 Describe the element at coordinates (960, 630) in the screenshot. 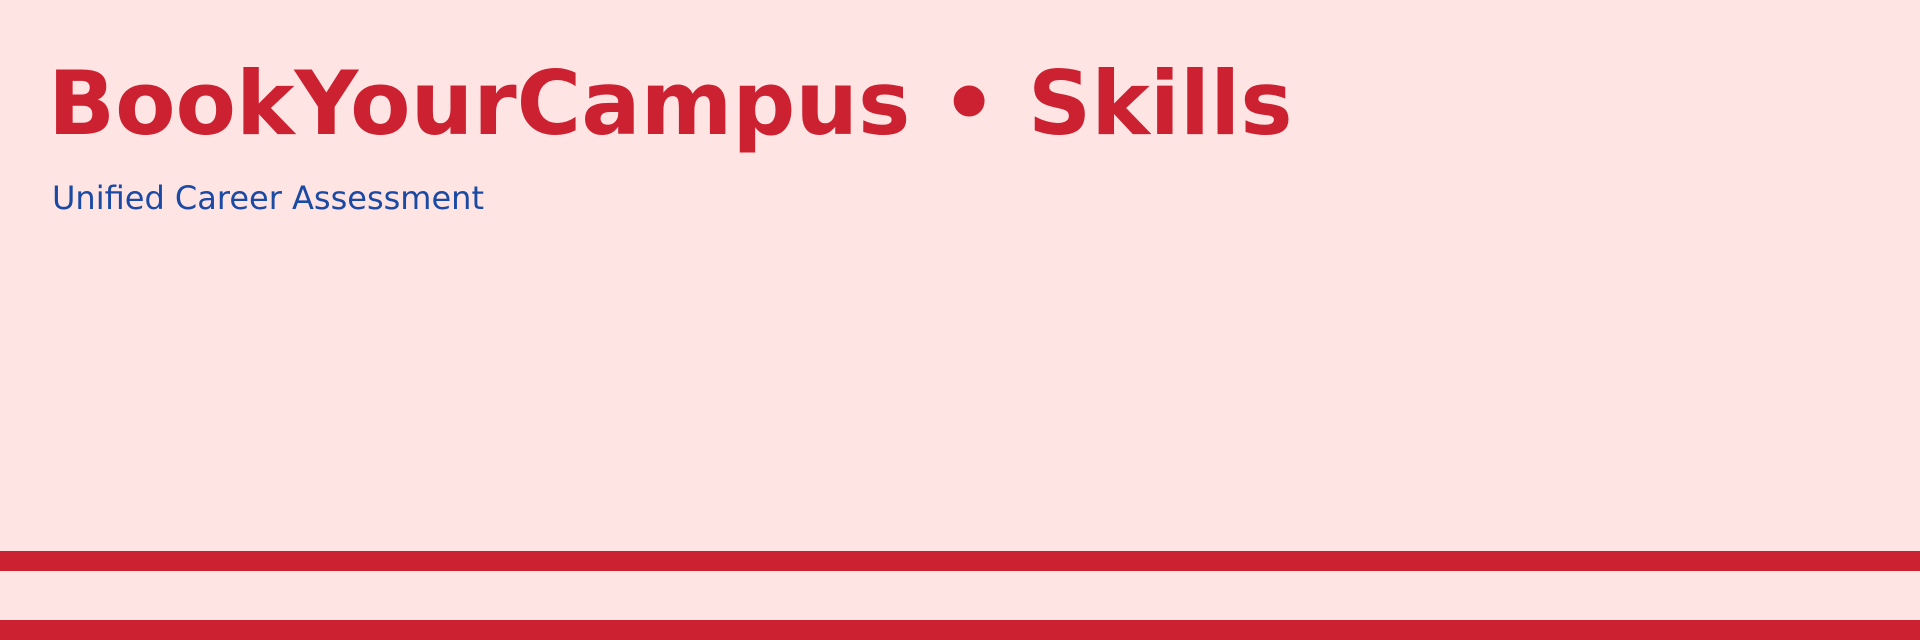

I see `decorative-stripe-lower` at that location.